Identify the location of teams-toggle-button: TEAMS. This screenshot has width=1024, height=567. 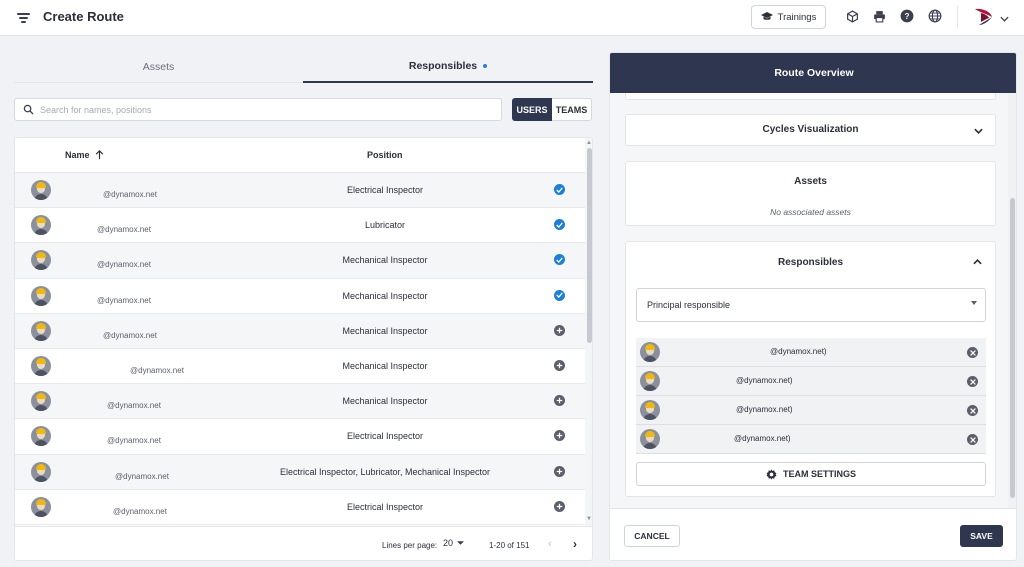
(572, 109).